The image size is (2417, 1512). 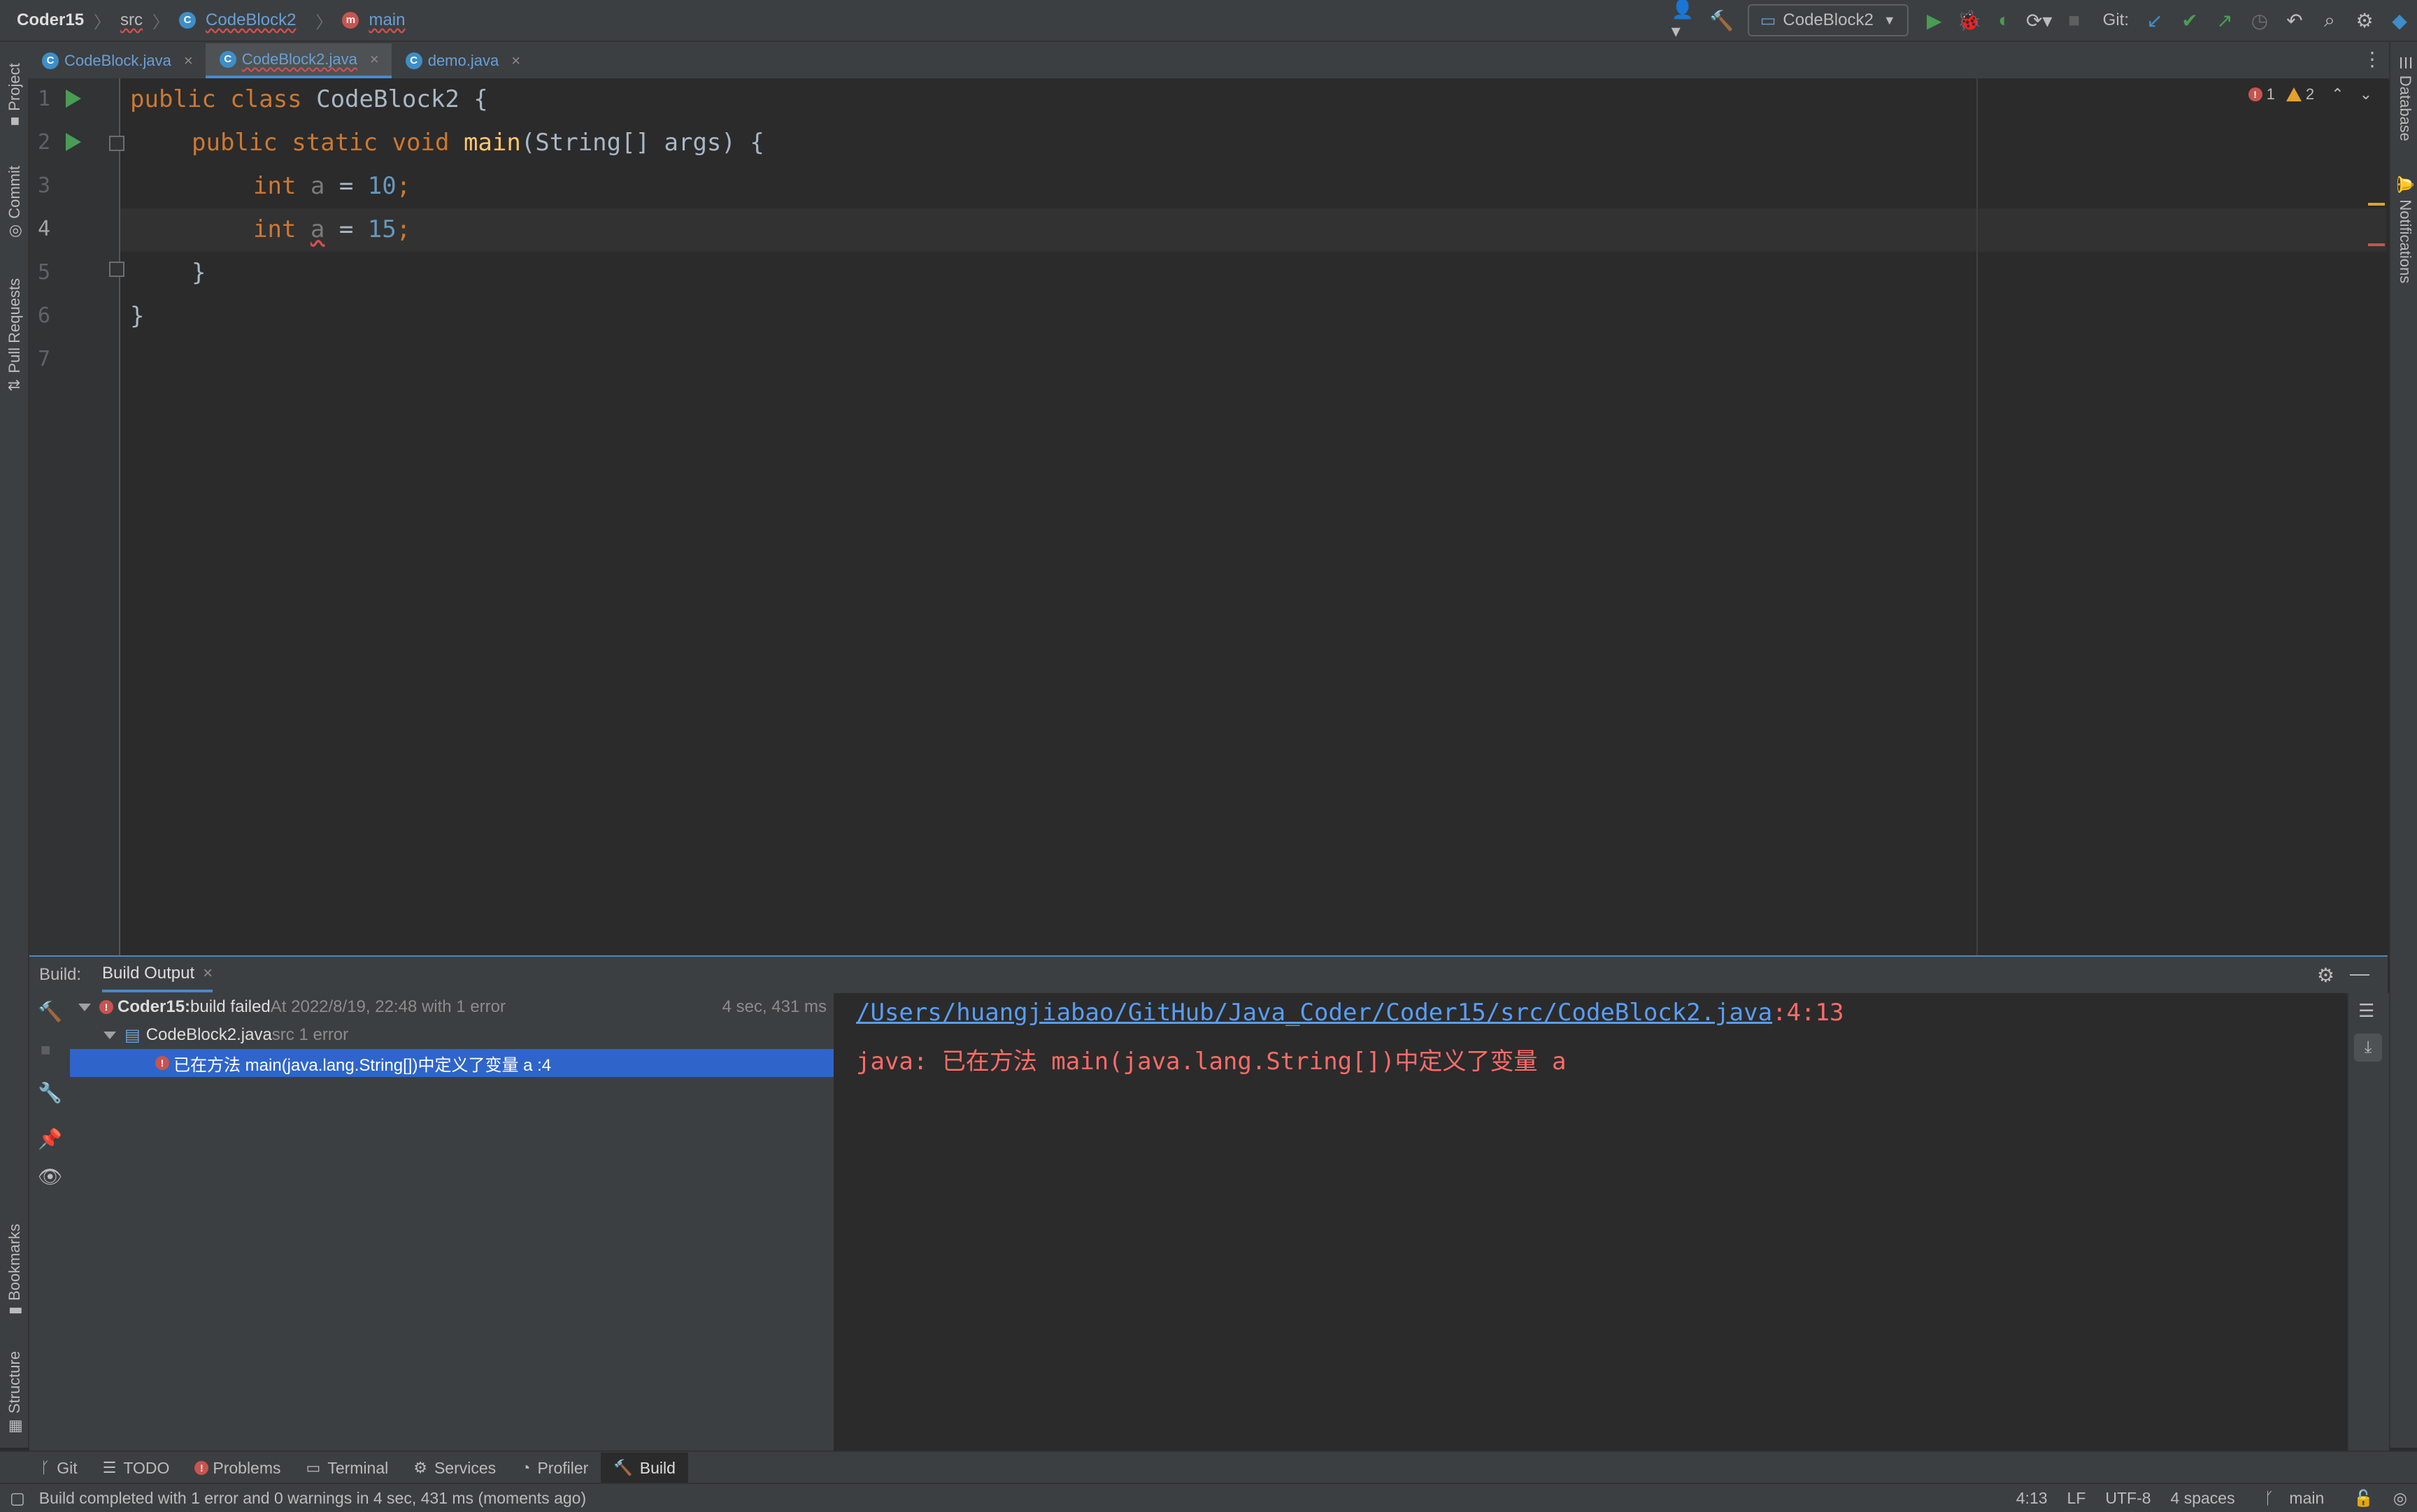 I want to click on structure-tool-button: ▦ Structure, so click(x=15, y=1392).